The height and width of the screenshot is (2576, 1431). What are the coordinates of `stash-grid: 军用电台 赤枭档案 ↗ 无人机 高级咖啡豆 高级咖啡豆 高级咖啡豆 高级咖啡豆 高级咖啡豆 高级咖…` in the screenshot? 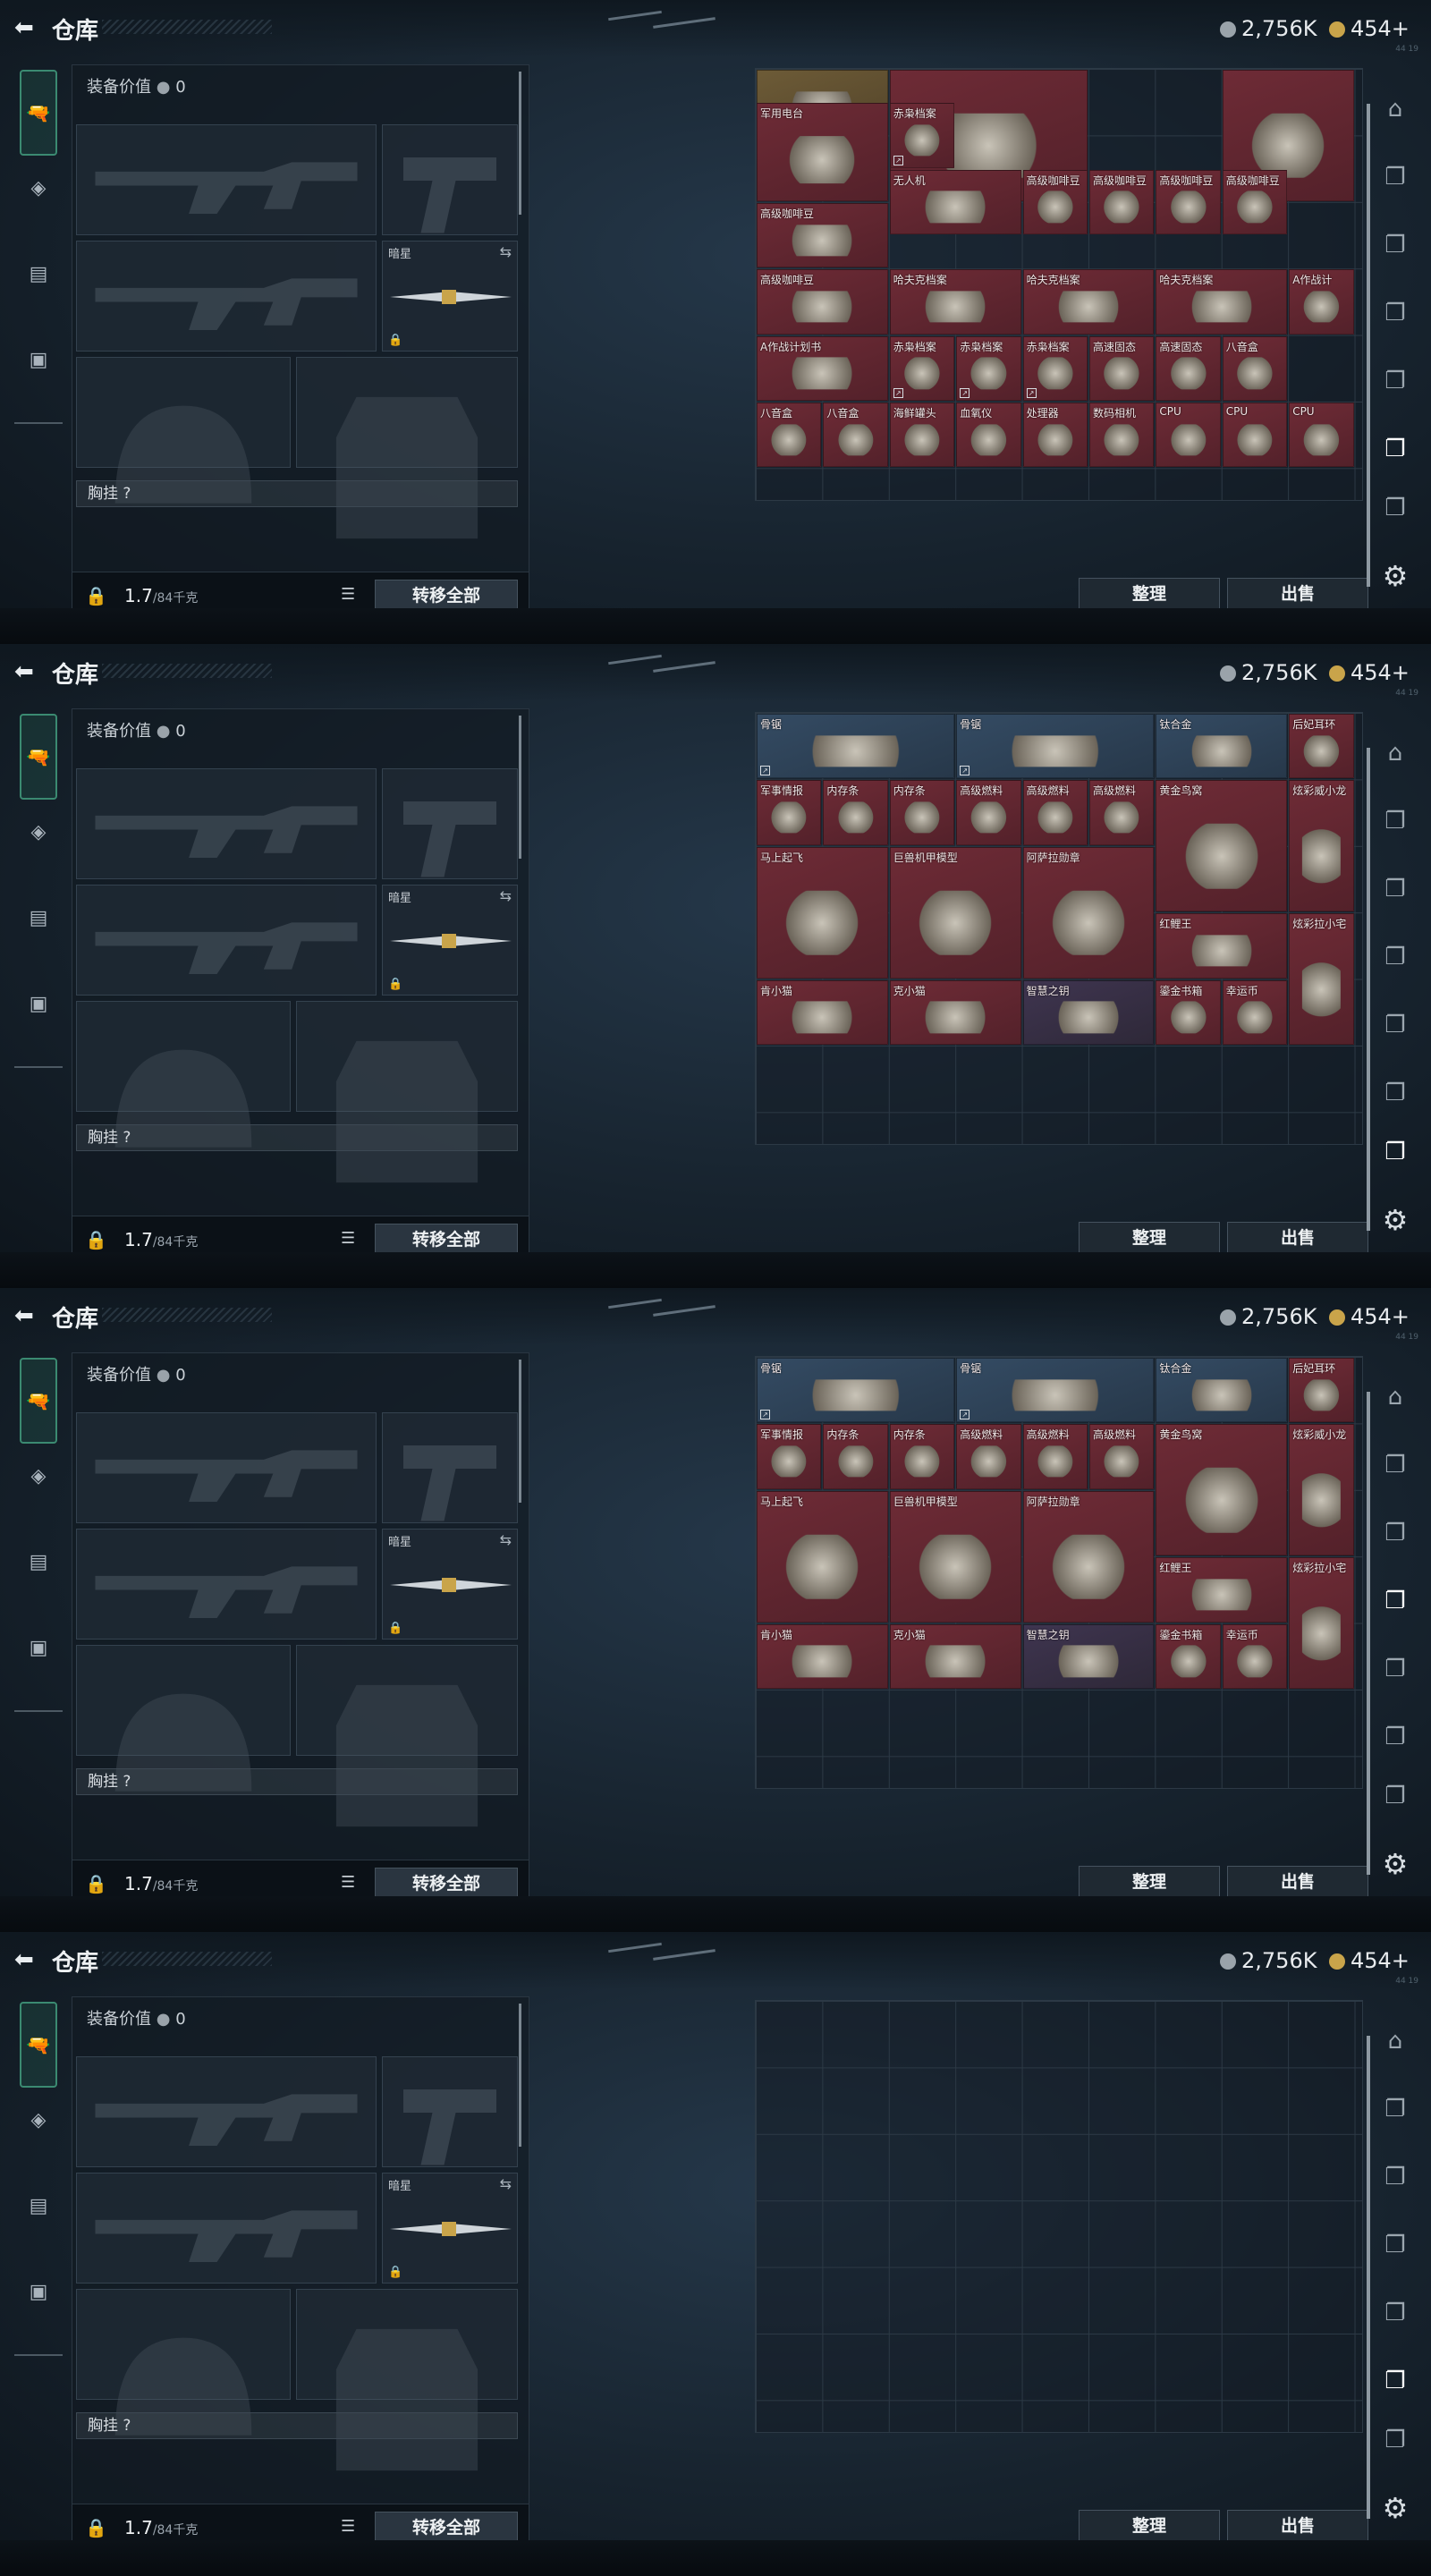 It's located at (1059, 284).